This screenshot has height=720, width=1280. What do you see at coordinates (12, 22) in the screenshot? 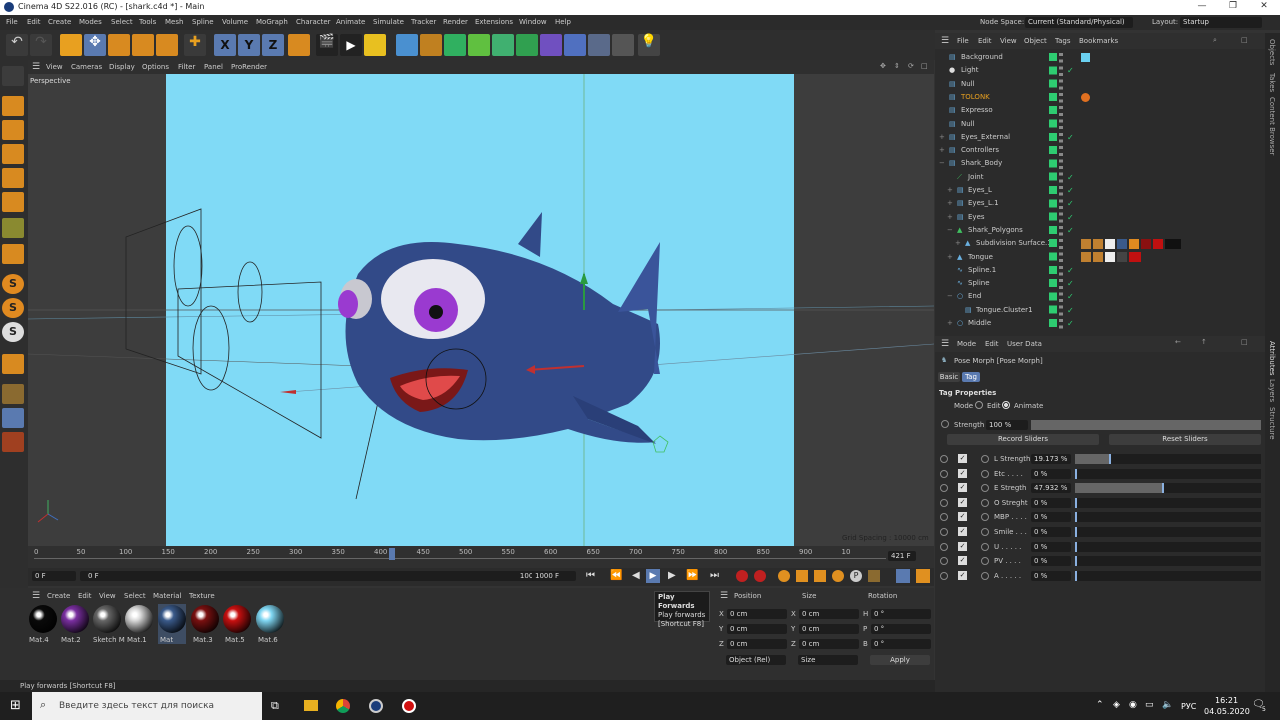
I see `menu-file: File` at bounding box center [12, 22].